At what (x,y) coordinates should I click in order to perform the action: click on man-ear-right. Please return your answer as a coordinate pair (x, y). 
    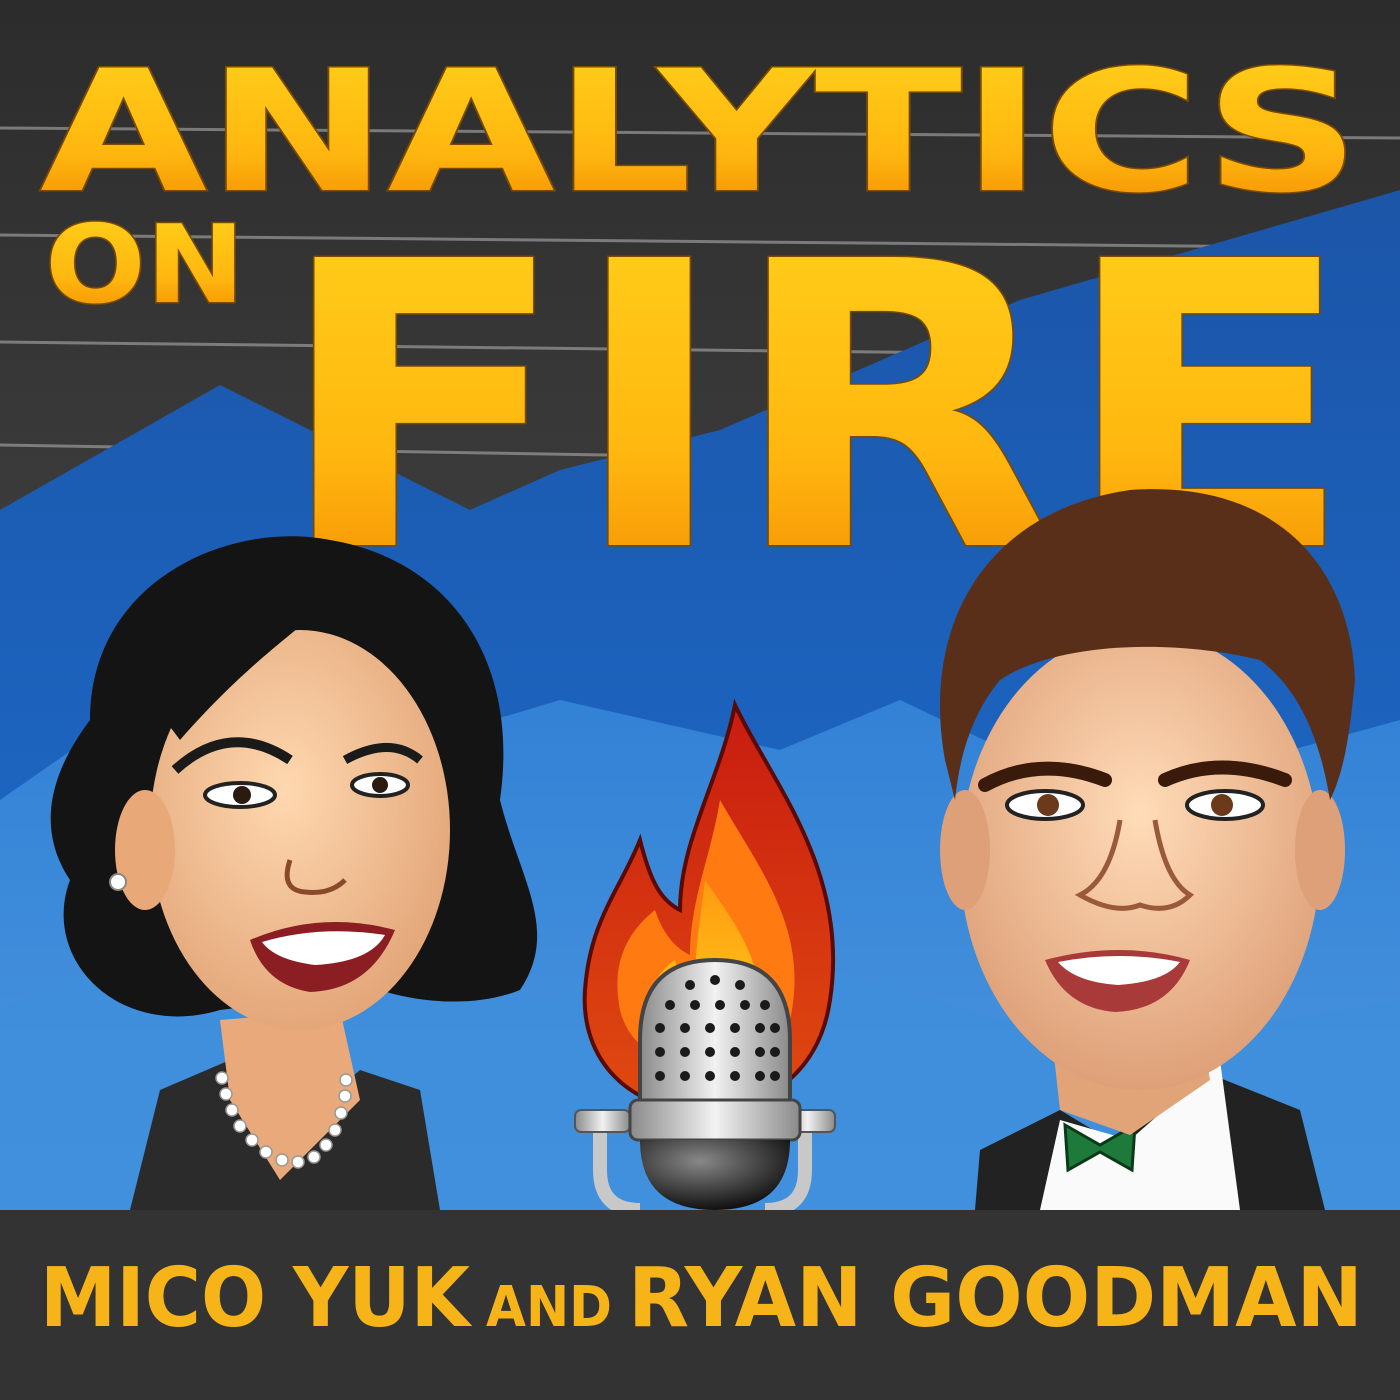
    Looking at the image, I should click on (1320, 850).